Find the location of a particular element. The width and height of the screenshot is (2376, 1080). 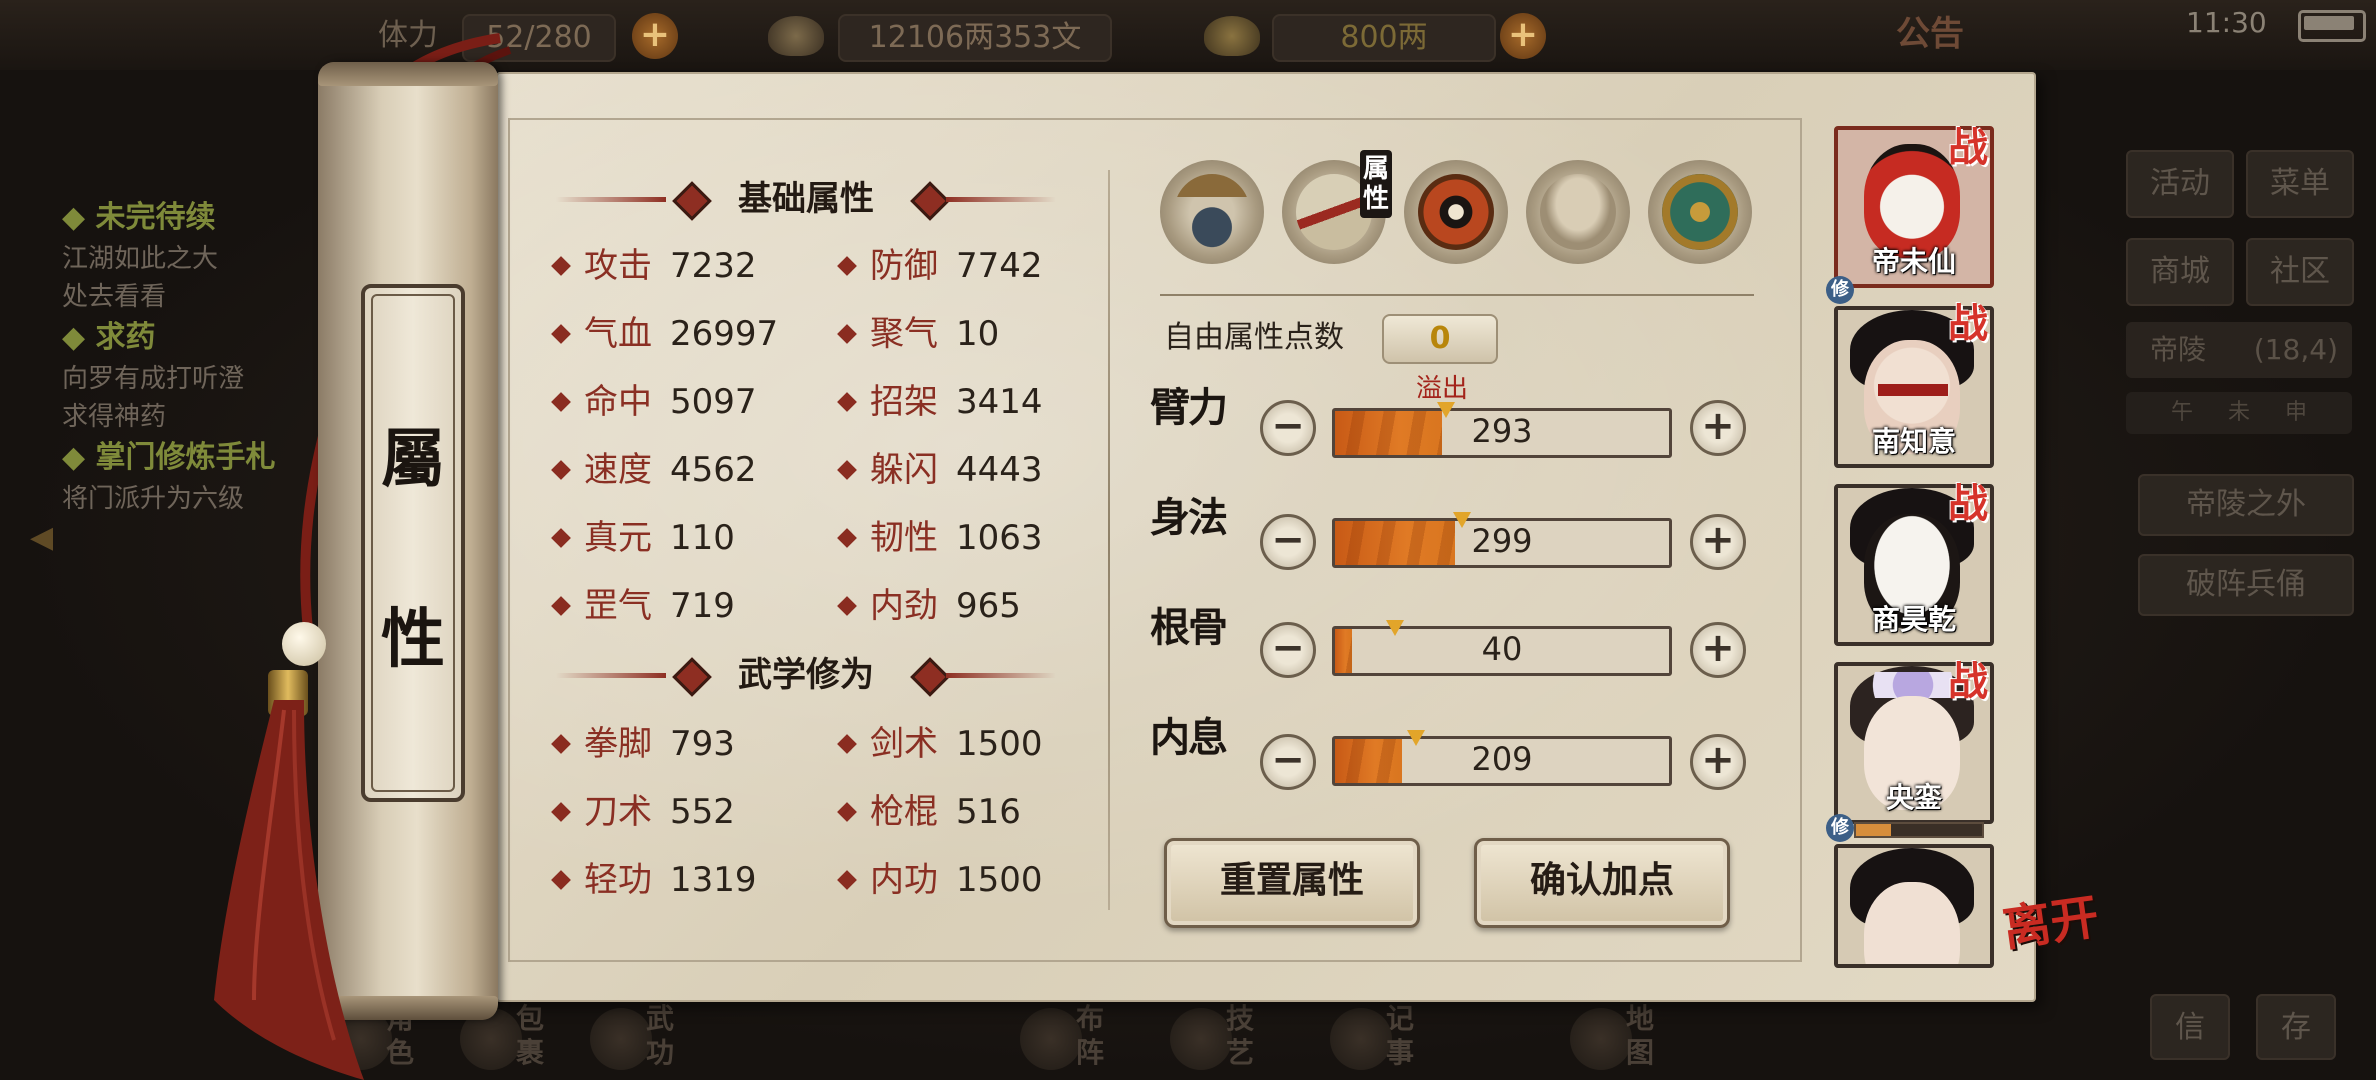

nav-map: 地图 is located at coordinates (1625, 1040).